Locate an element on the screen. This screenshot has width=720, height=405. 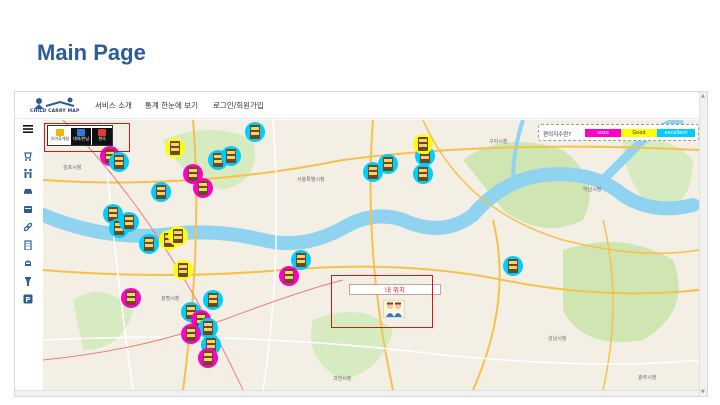
app-logo: CHILD CARRY MAP is located at coordinates (56, 106).